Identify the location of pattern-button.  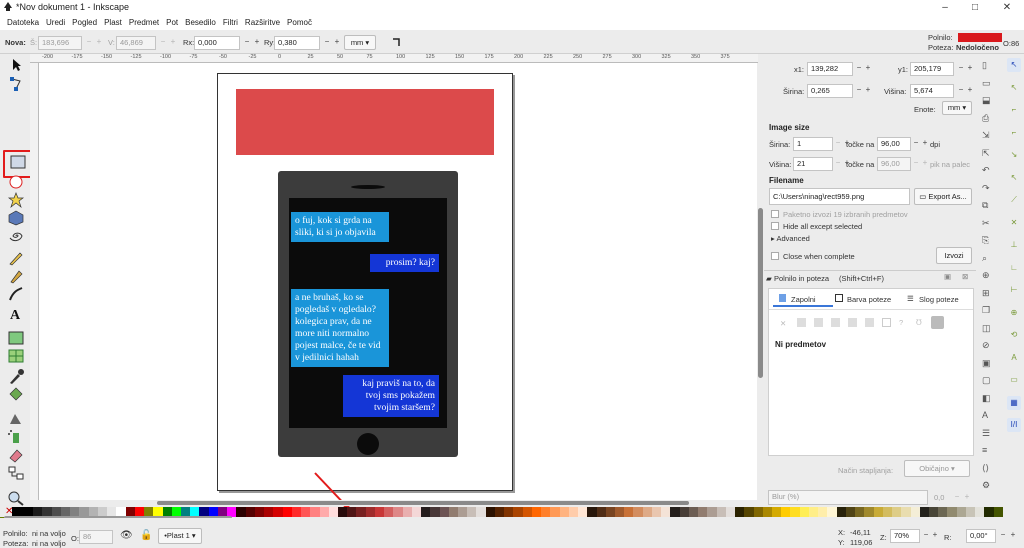
(869, 322).